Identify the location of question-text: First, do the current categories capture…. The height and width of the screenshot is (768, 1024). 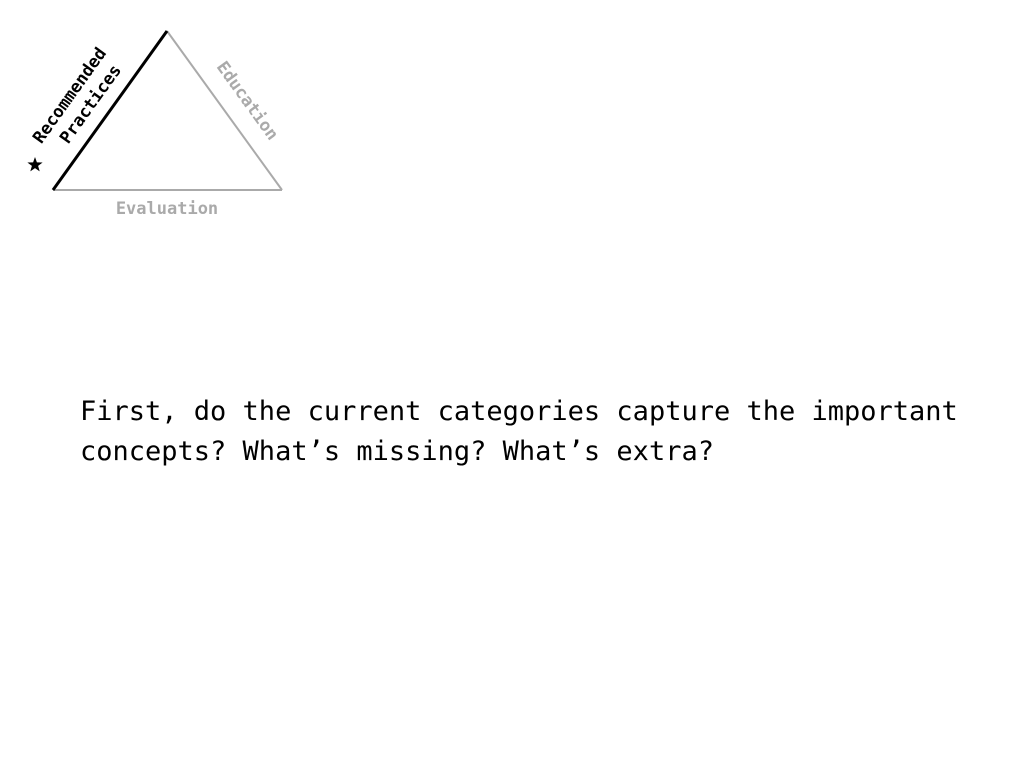
(519, 431).